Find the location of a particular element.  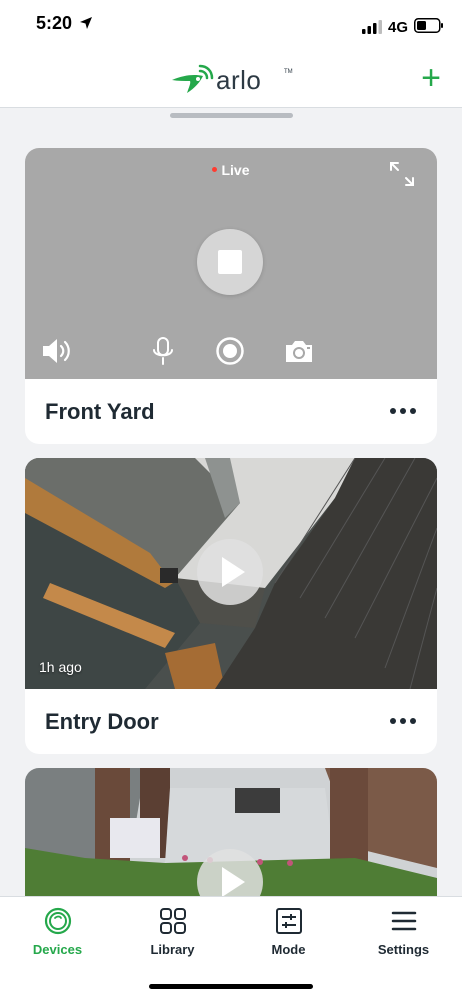

status-time: 5:20 is located at coordinates (54, 23).